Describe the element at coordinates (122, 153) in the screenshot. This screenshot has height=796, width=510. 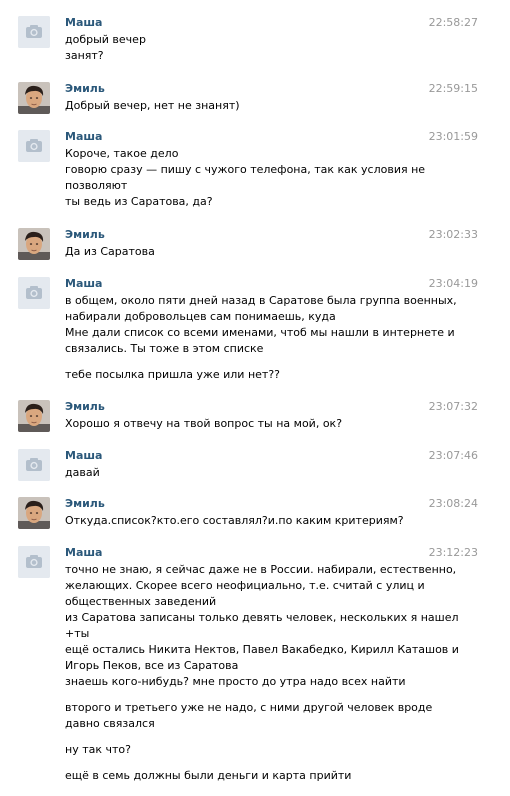
I see `message-text-line: Короче, такое дело` at that location.